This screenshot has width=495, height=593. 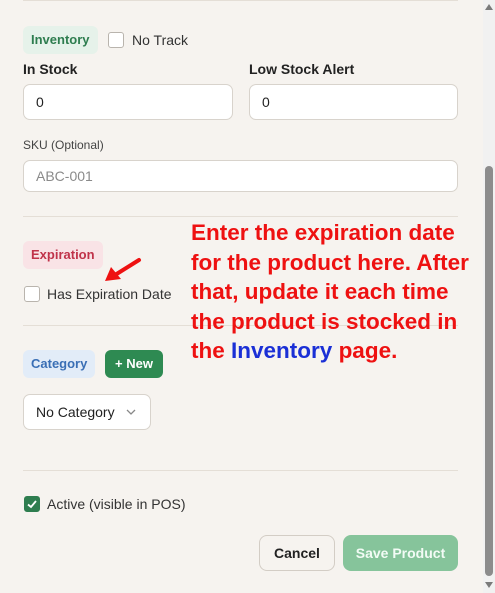 I want to click on category-select: No Category, so click(x=87, y=412).